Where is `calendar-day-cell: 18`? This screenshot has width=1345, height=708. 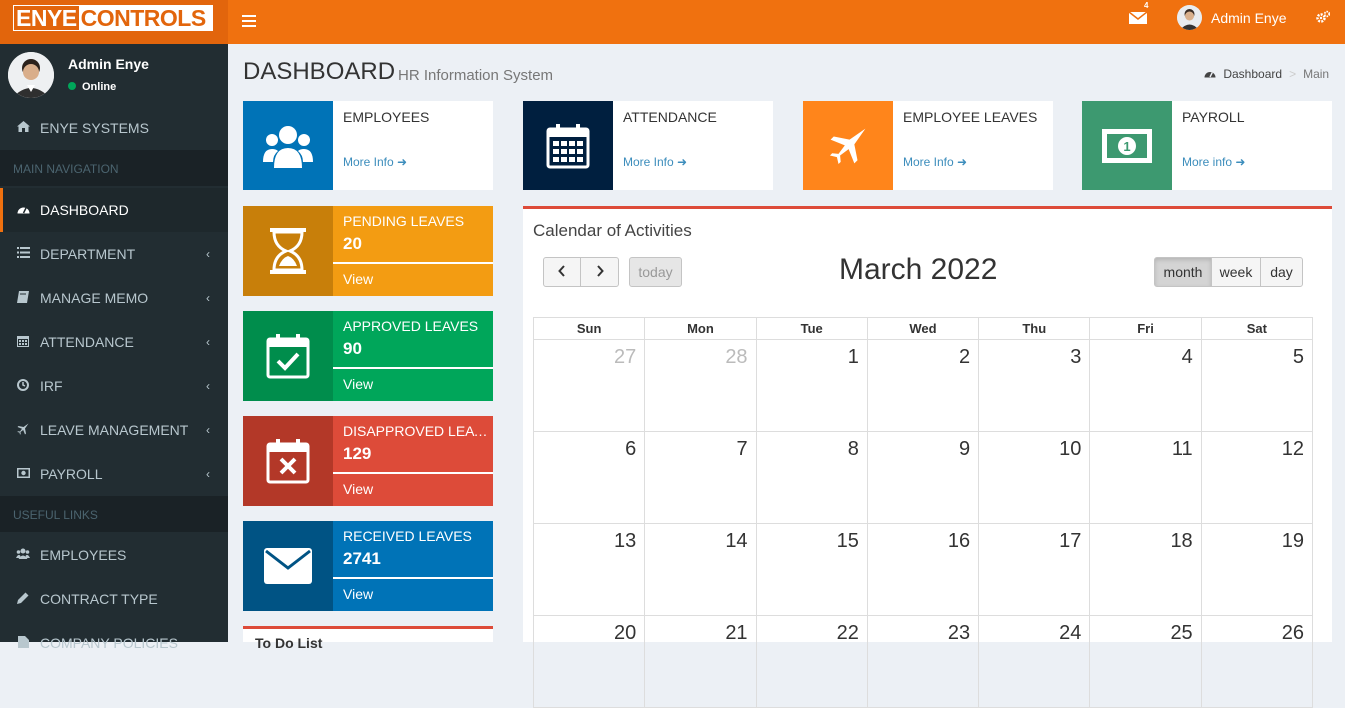
calendar-day-cell: 18 is located at coordinates (1146, 569).